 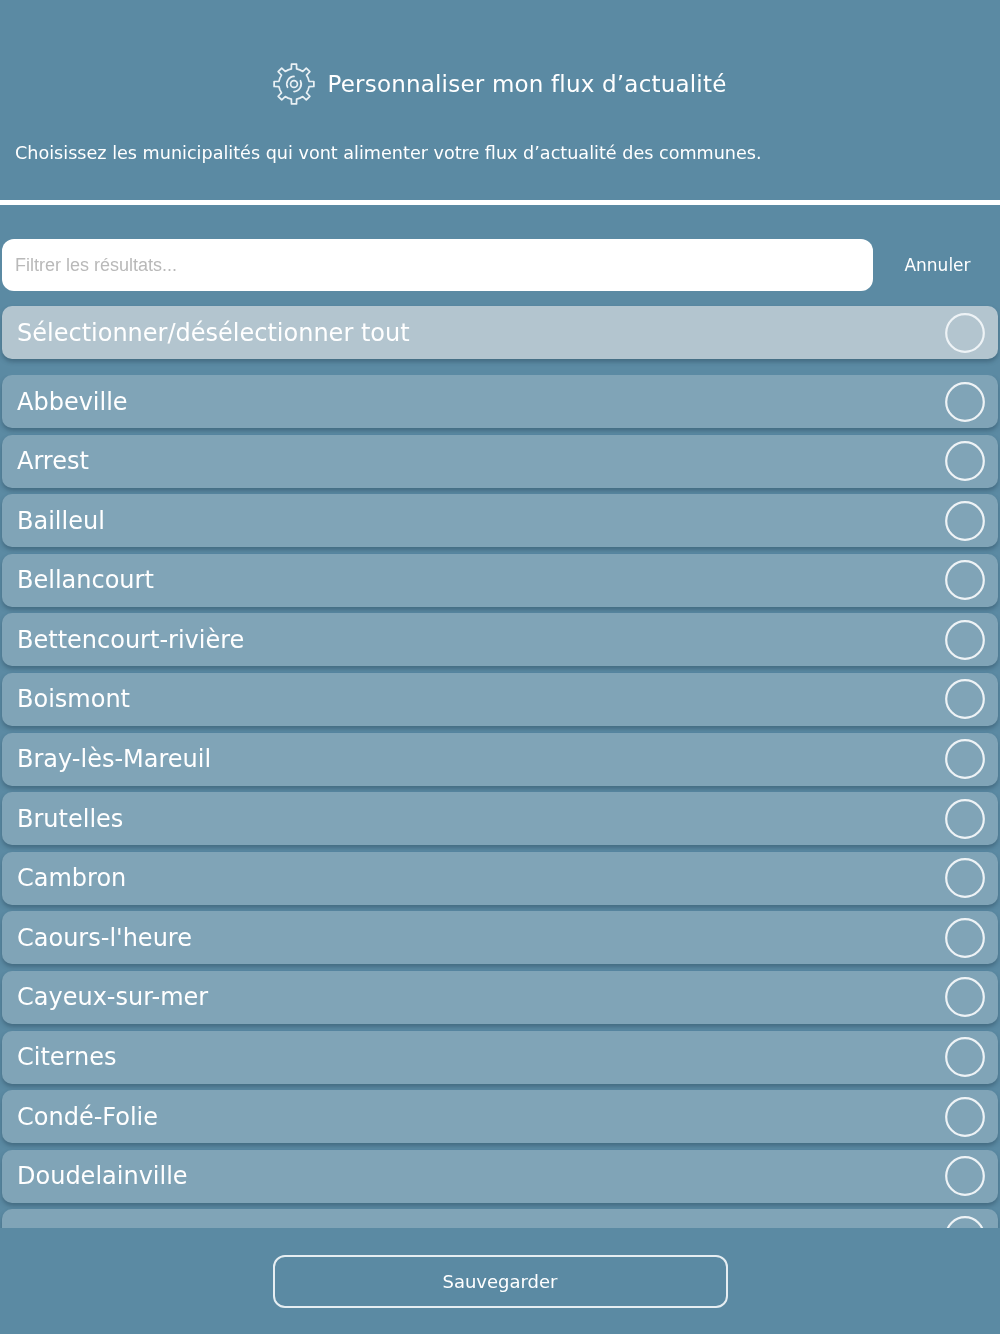 I want to click on municipality-row: Cambron, so click(x=500, y=878).